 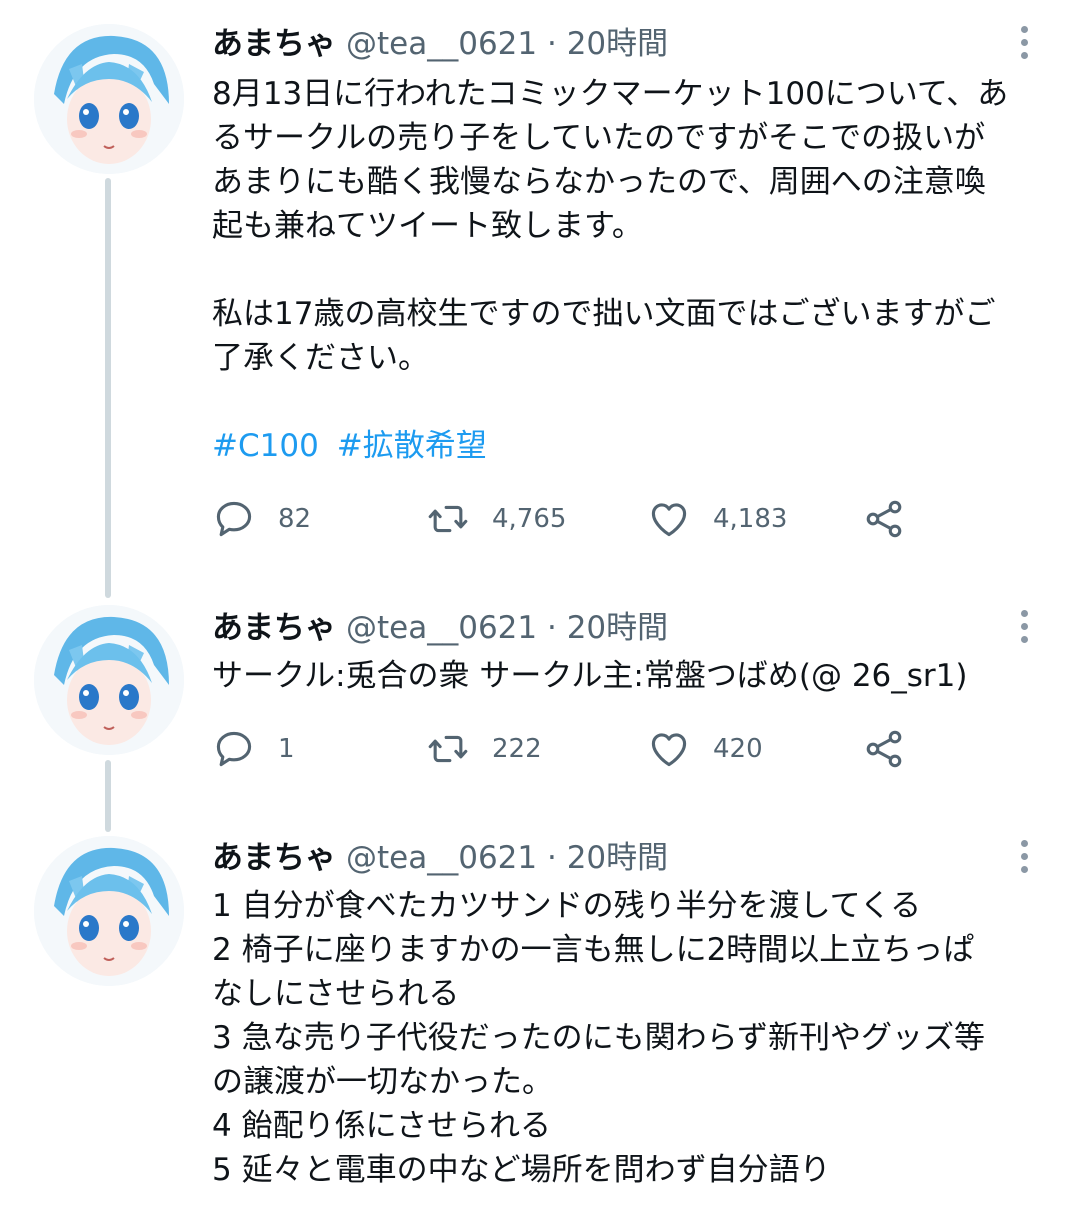 What do you see at coordinates (738, 749) in the screenshot?
I see `like-count: 420` at bounding box center [738, 749].